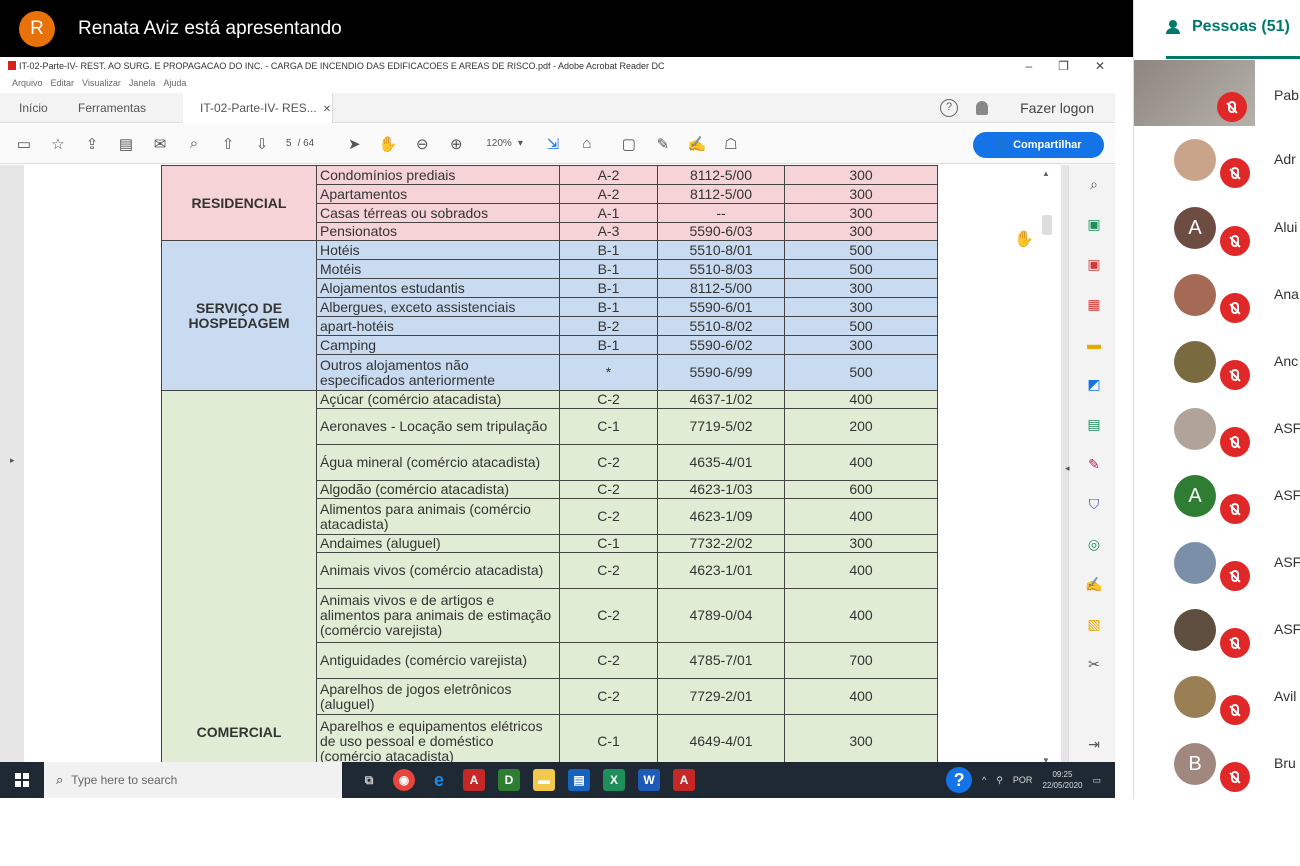 Image resolution: width=1300 pixels, height=866 pixels. I want to click on participant-row: Anc, so click(1217, 362).